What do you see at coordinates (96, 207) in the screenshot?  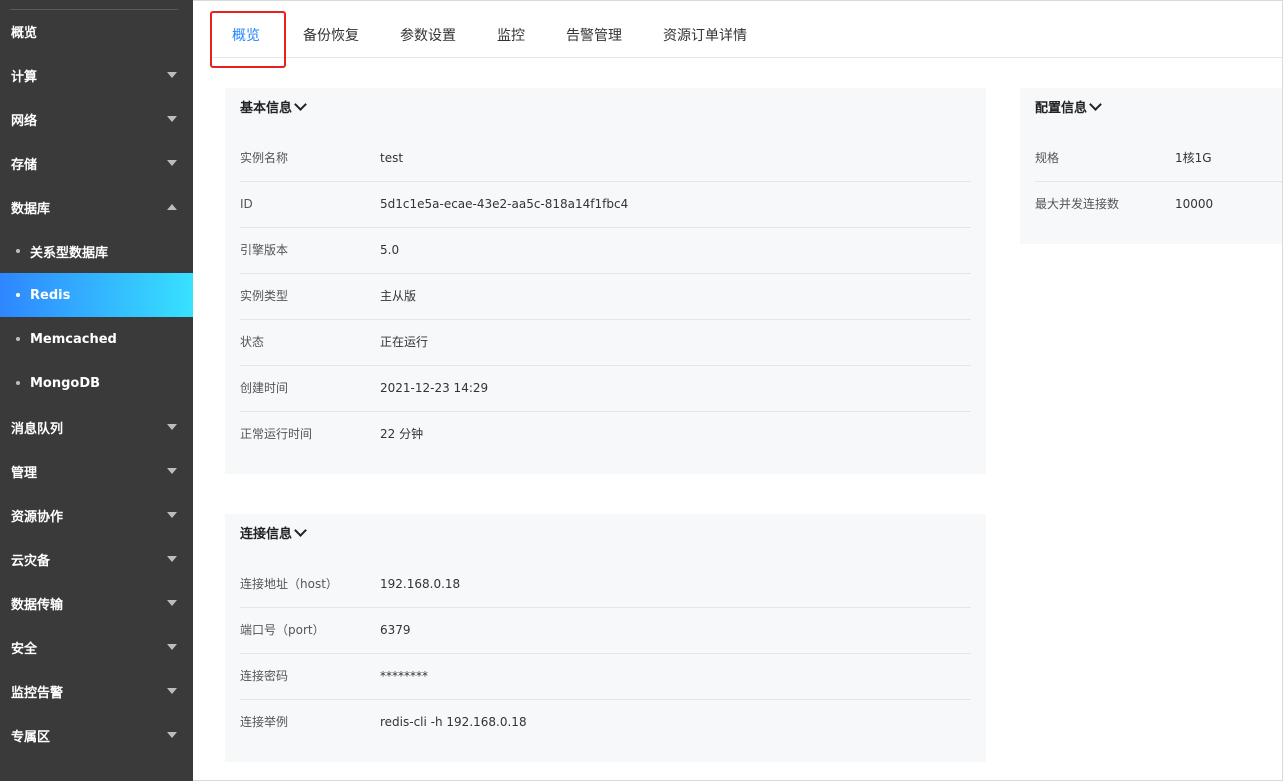 I see `sidebar-item-database: 数据库` at bounding box center [96, 207].